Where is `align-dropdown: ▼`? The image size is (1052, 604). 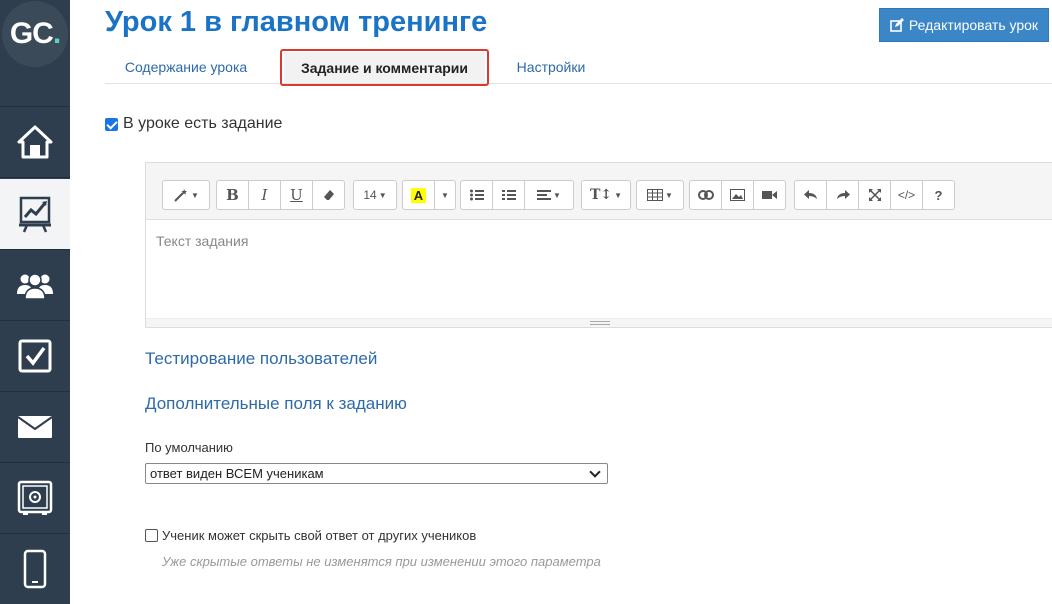 align-dropdown: ▼ is located at coordinates (549, 195).